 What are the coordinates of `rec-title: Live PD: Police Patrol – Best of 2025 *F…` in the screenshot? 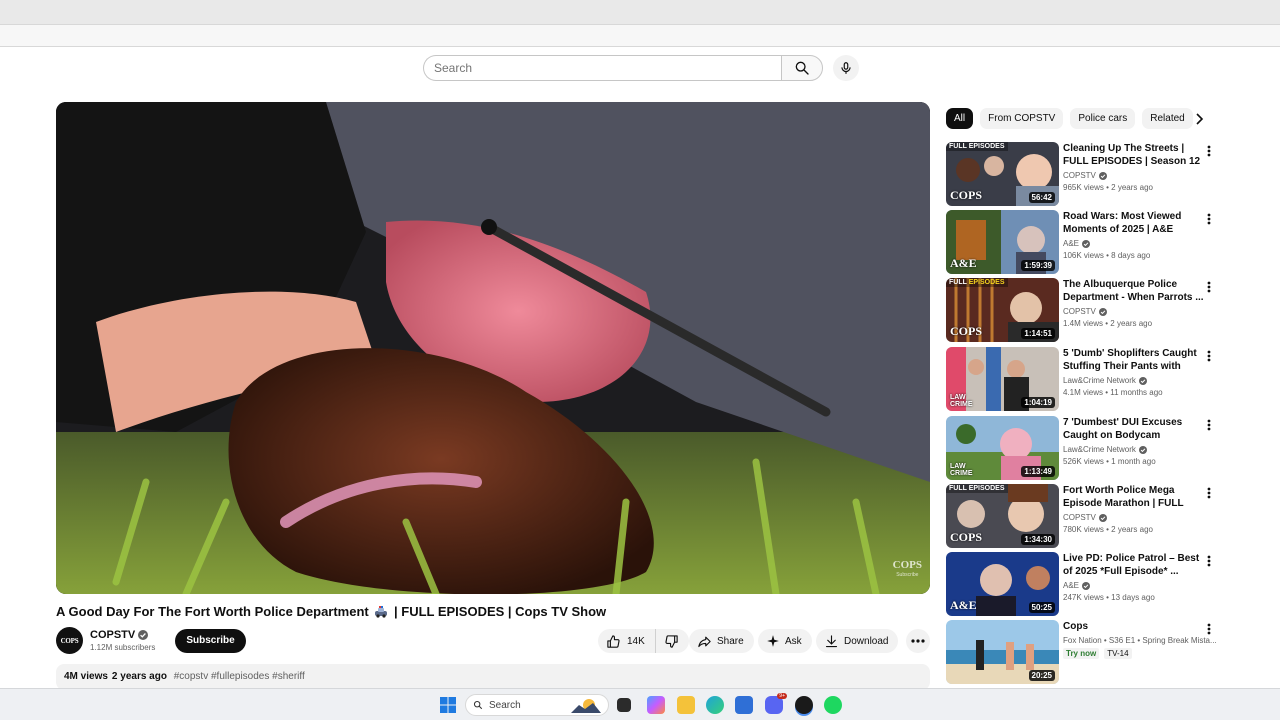 It's located at (1134, 565).